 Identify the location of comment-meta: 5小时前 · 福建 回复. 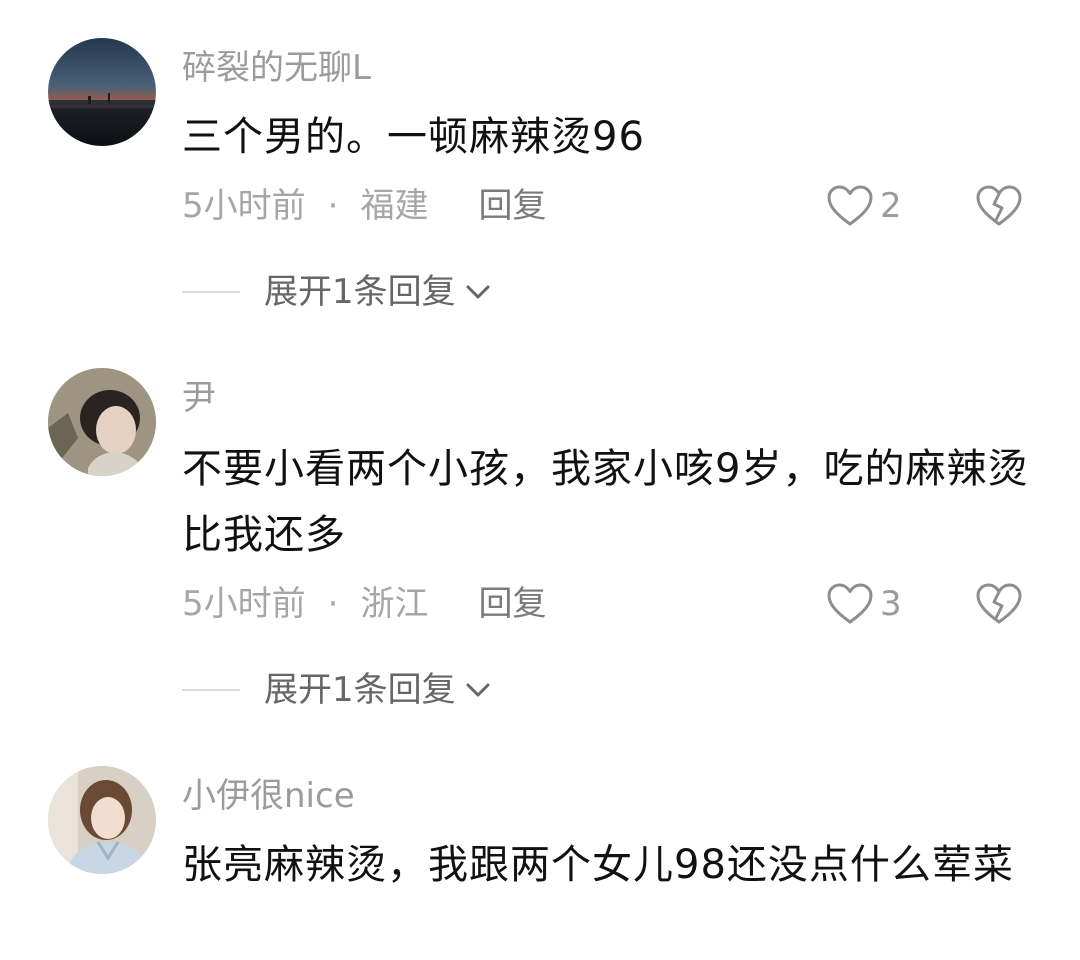
(364, 206).